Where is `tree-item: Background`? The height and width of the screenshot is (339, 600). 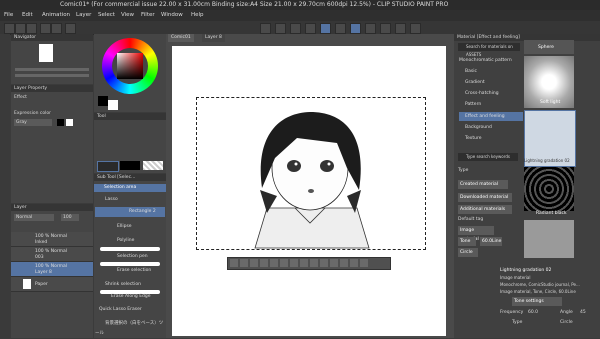 tree-item: Background is located at coordinates (491, 127).